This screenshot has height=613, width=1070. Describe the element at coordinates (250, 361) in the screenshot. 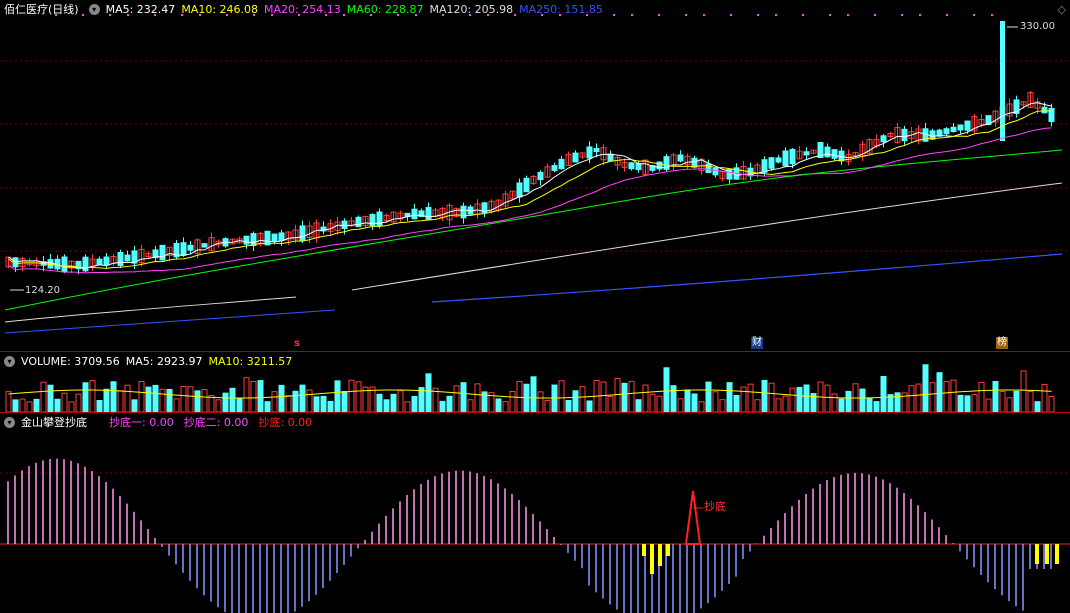

I see `volume-ma10: MA10: 3211.57` at that location.